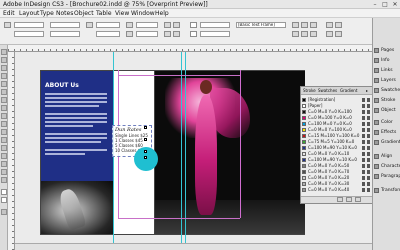 Image resolution: width=400 pixels, height=250 pixels. I want to click on fit-content-icon, so click(295, 34).